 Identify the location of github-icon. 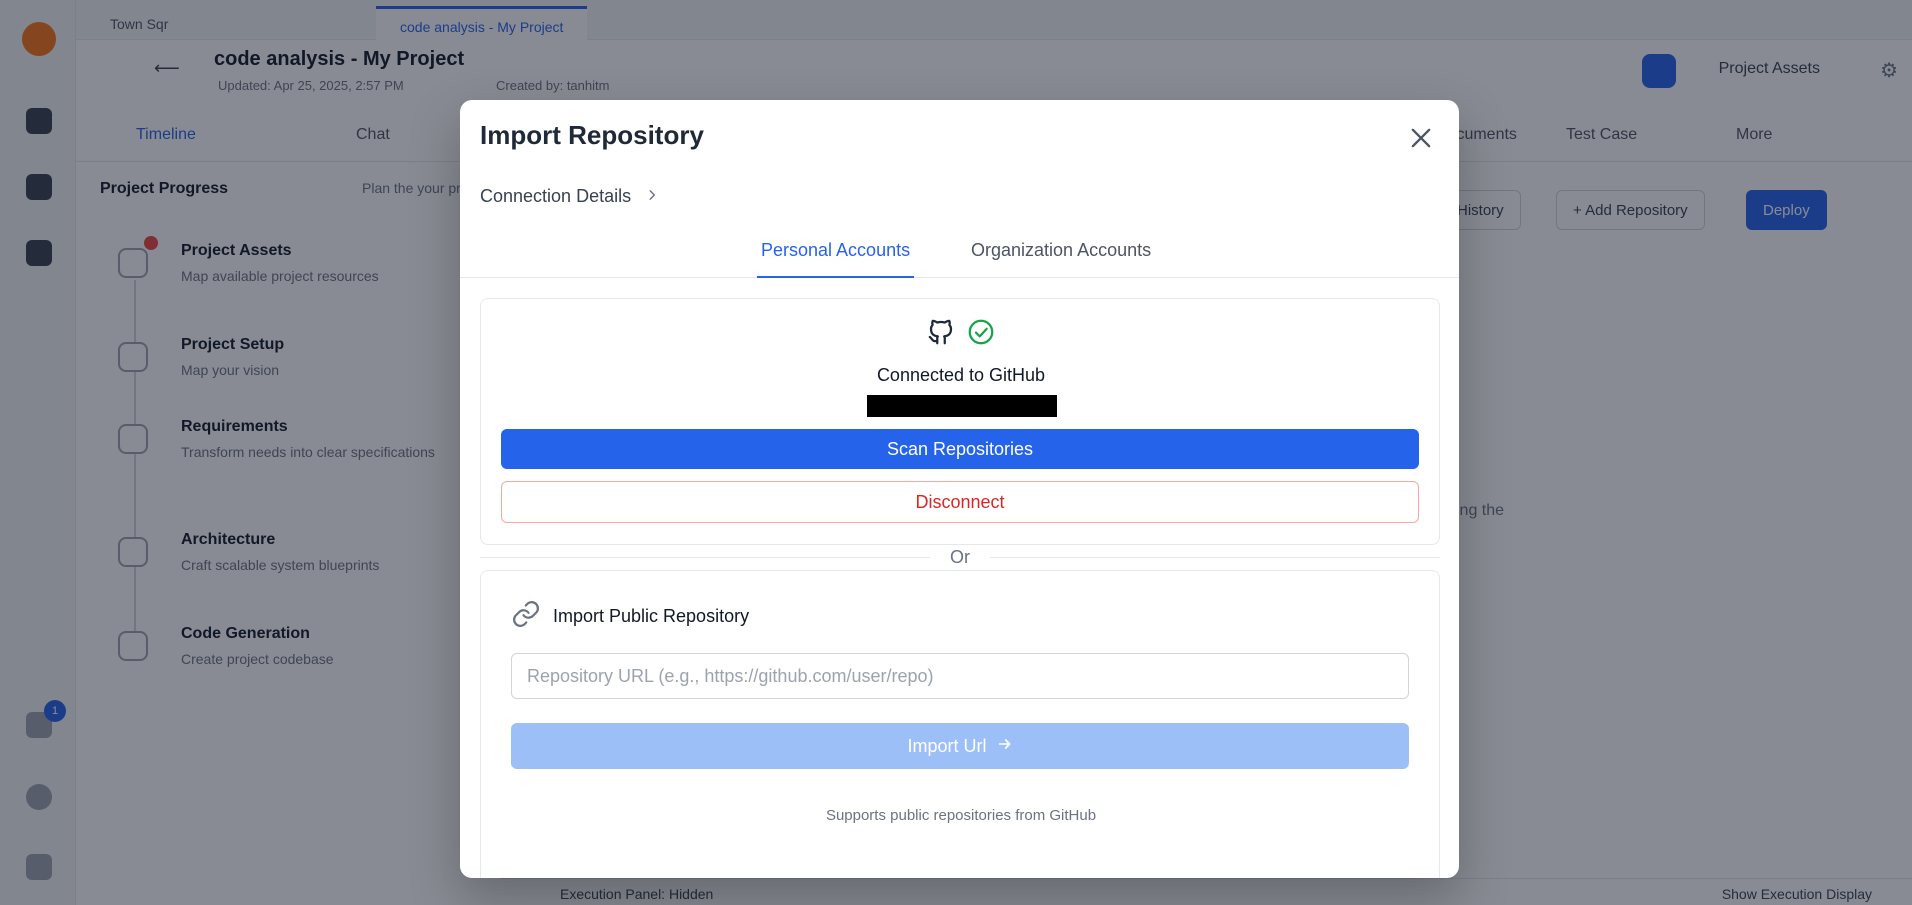
(941, 334).